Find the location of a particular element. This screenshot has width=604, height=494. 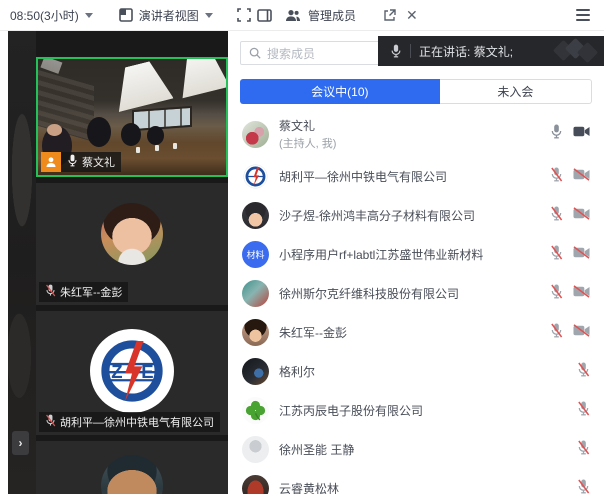

member-name: 沙子煜-徐州鸿丰高分子材料有限公司 is located at coordinates (377, 216).